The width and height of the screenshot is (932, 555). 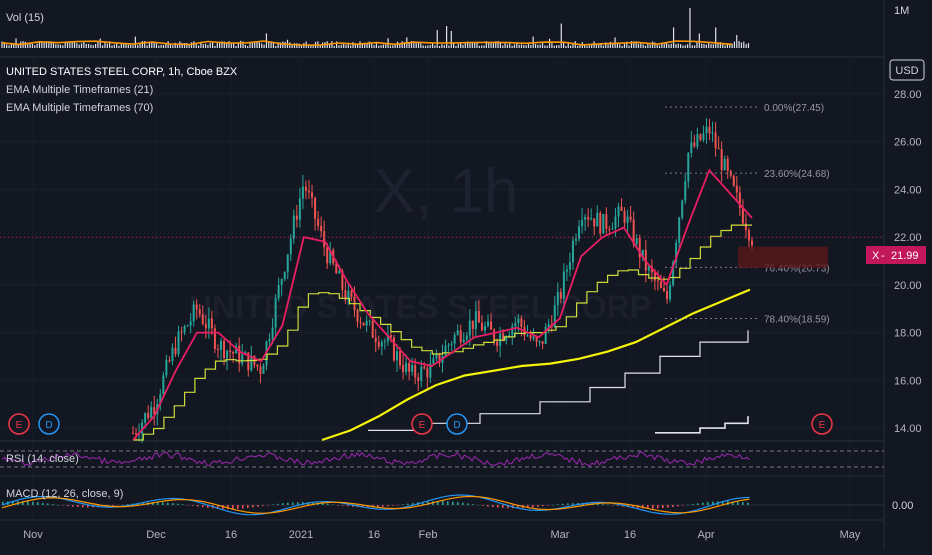 What do you see at coordinates (797, 174) in the screenshot?
I see `fib-level-label: 23.60%(24.68)` at bounding box center [797, 174].